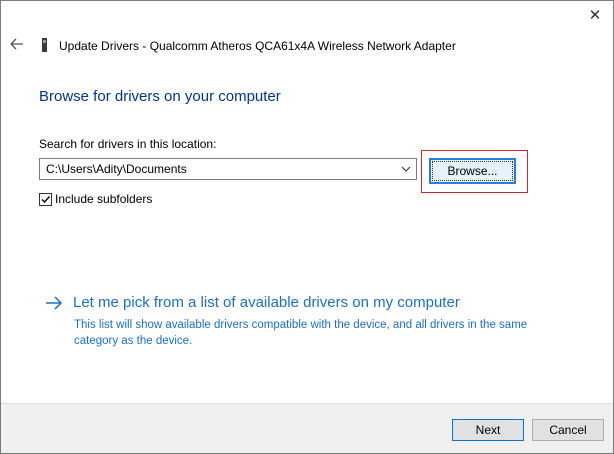  What do you see at coordinates (160, 96) in the screenshot?
I see `page-heading: Browse for drivers on your computer` at bounding box center [160, 96].